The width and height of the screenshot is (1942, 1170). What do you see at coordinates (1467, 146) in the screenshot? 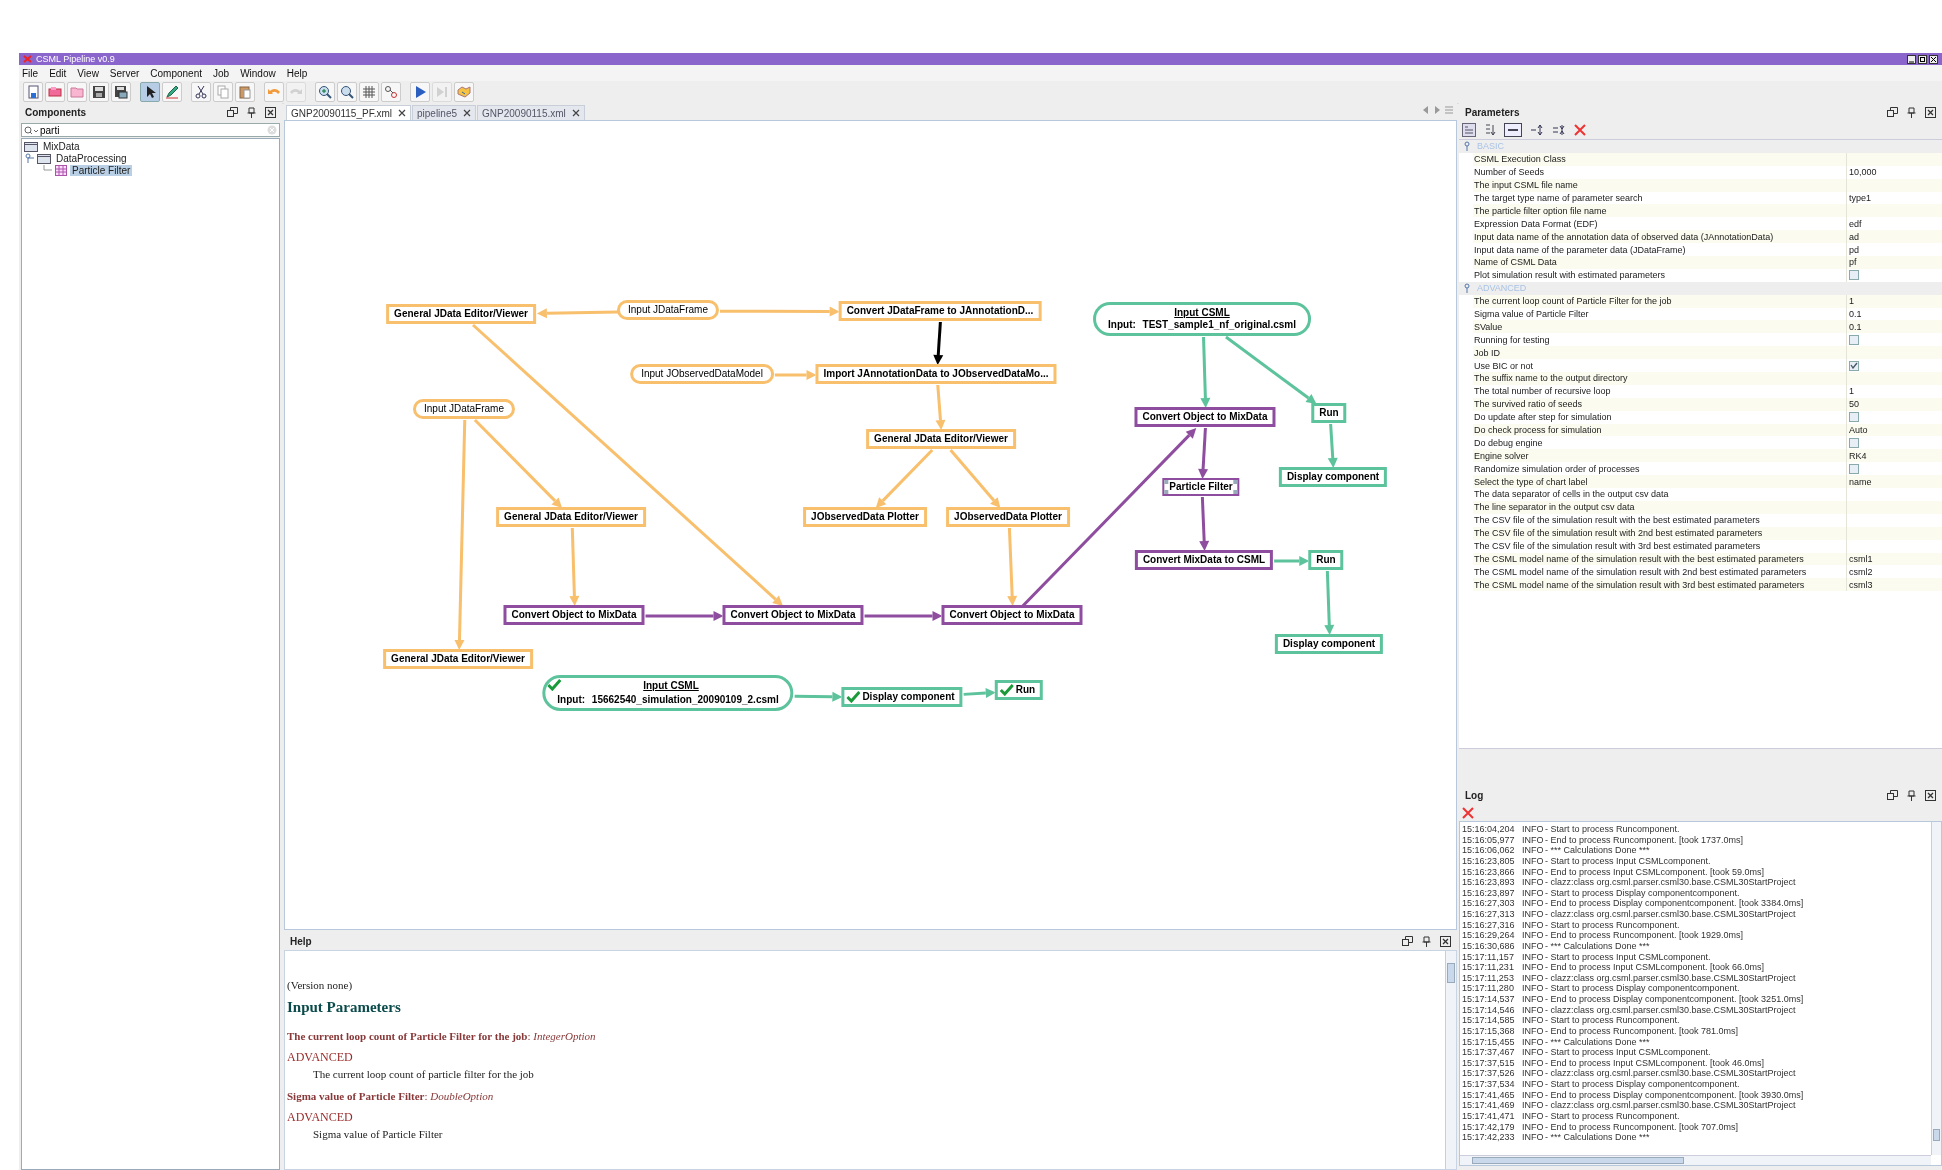
I see `expanded-toggle-icon` at bounding box center [1467, 146].